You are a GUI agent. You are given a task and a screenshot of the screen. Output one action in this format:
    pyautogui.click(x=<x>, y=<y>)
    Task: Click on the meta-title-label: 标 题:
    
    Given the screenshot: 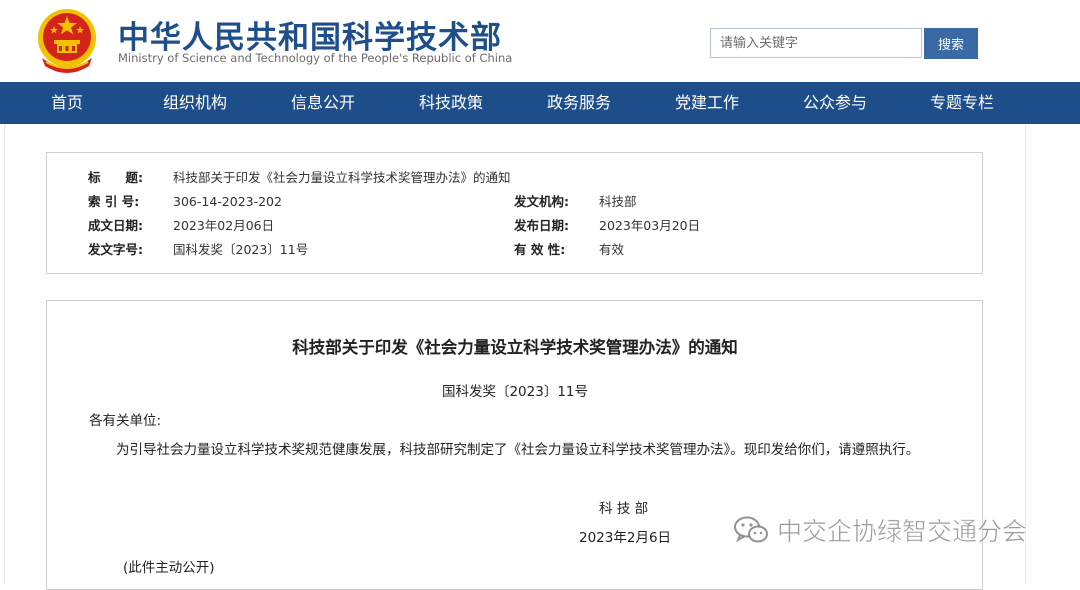 What is the action you would take?
    pyautogui.click(x=115, y=177)
    